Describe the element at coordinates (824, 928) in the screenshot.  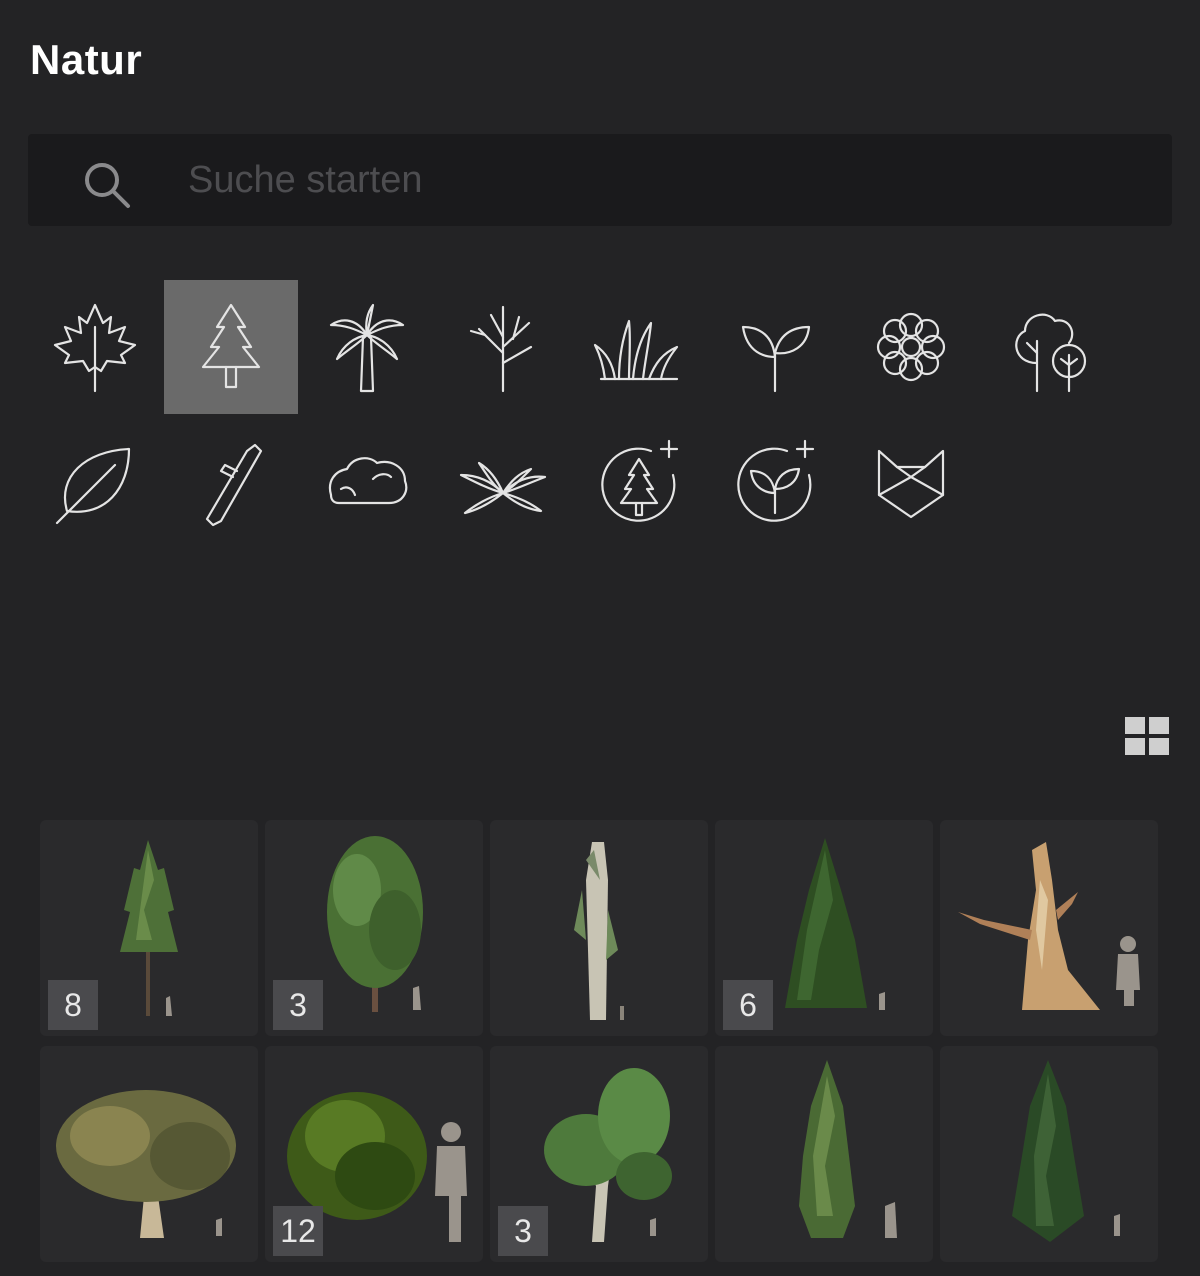
I see `asset-tile: 6` at that location.